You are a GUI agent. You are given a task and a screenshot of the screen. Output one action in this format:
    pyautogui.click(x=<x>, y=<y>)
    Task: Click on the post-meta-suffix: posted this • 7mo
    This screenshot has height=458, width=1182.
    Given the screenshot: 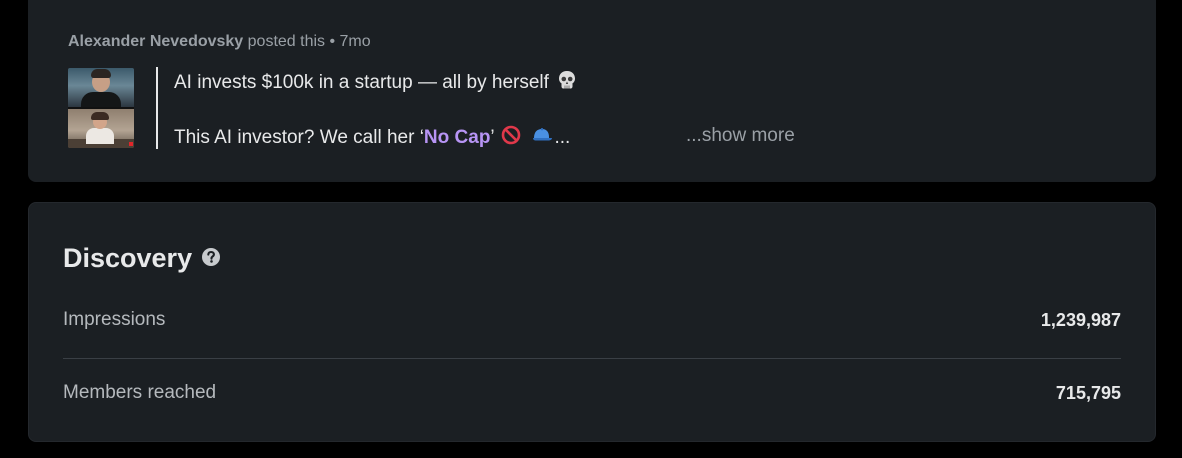 What is the action you would take?
    pyautogui.click(x=307, y=41)
    